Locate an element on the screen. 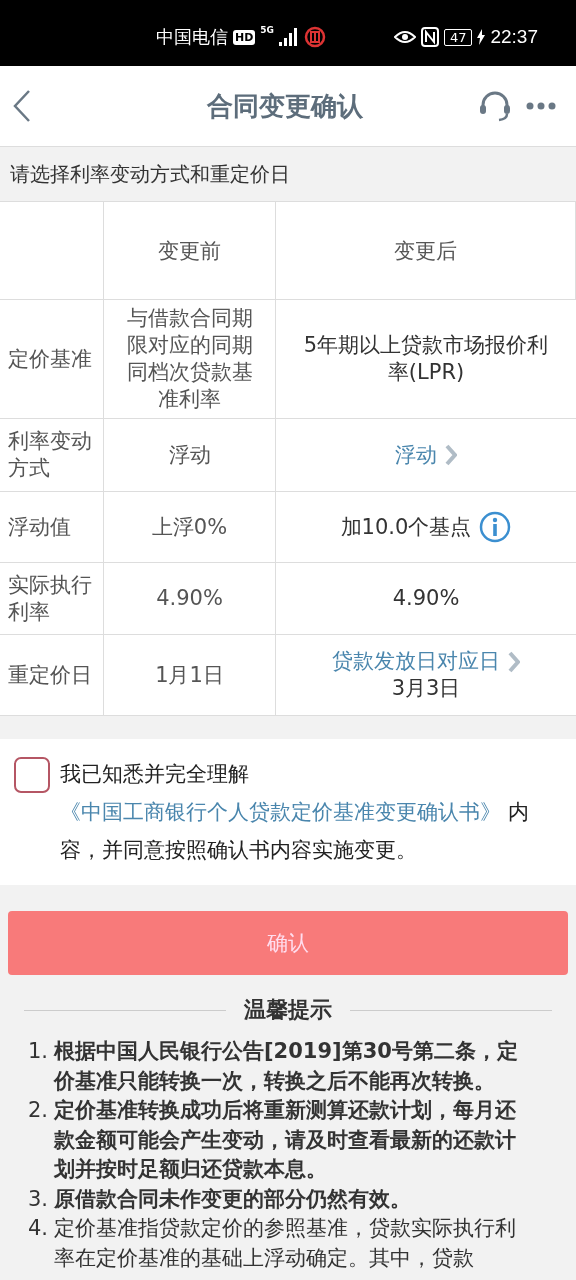  eye-icon is located at coordinates (404, 37).